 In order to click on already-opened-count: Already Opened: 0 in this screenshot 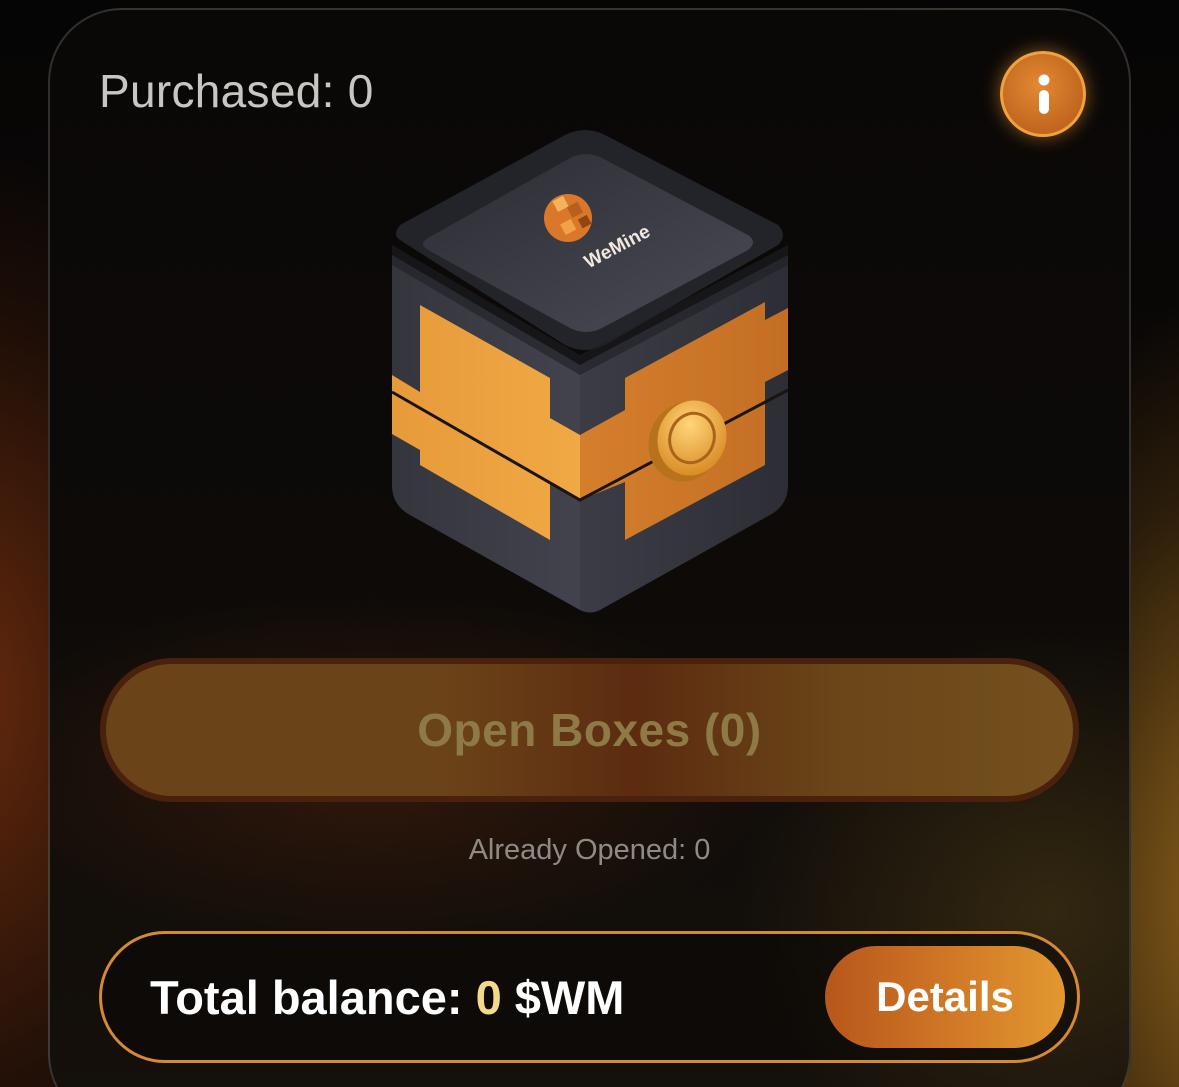, I will do `click(589, 850)`.